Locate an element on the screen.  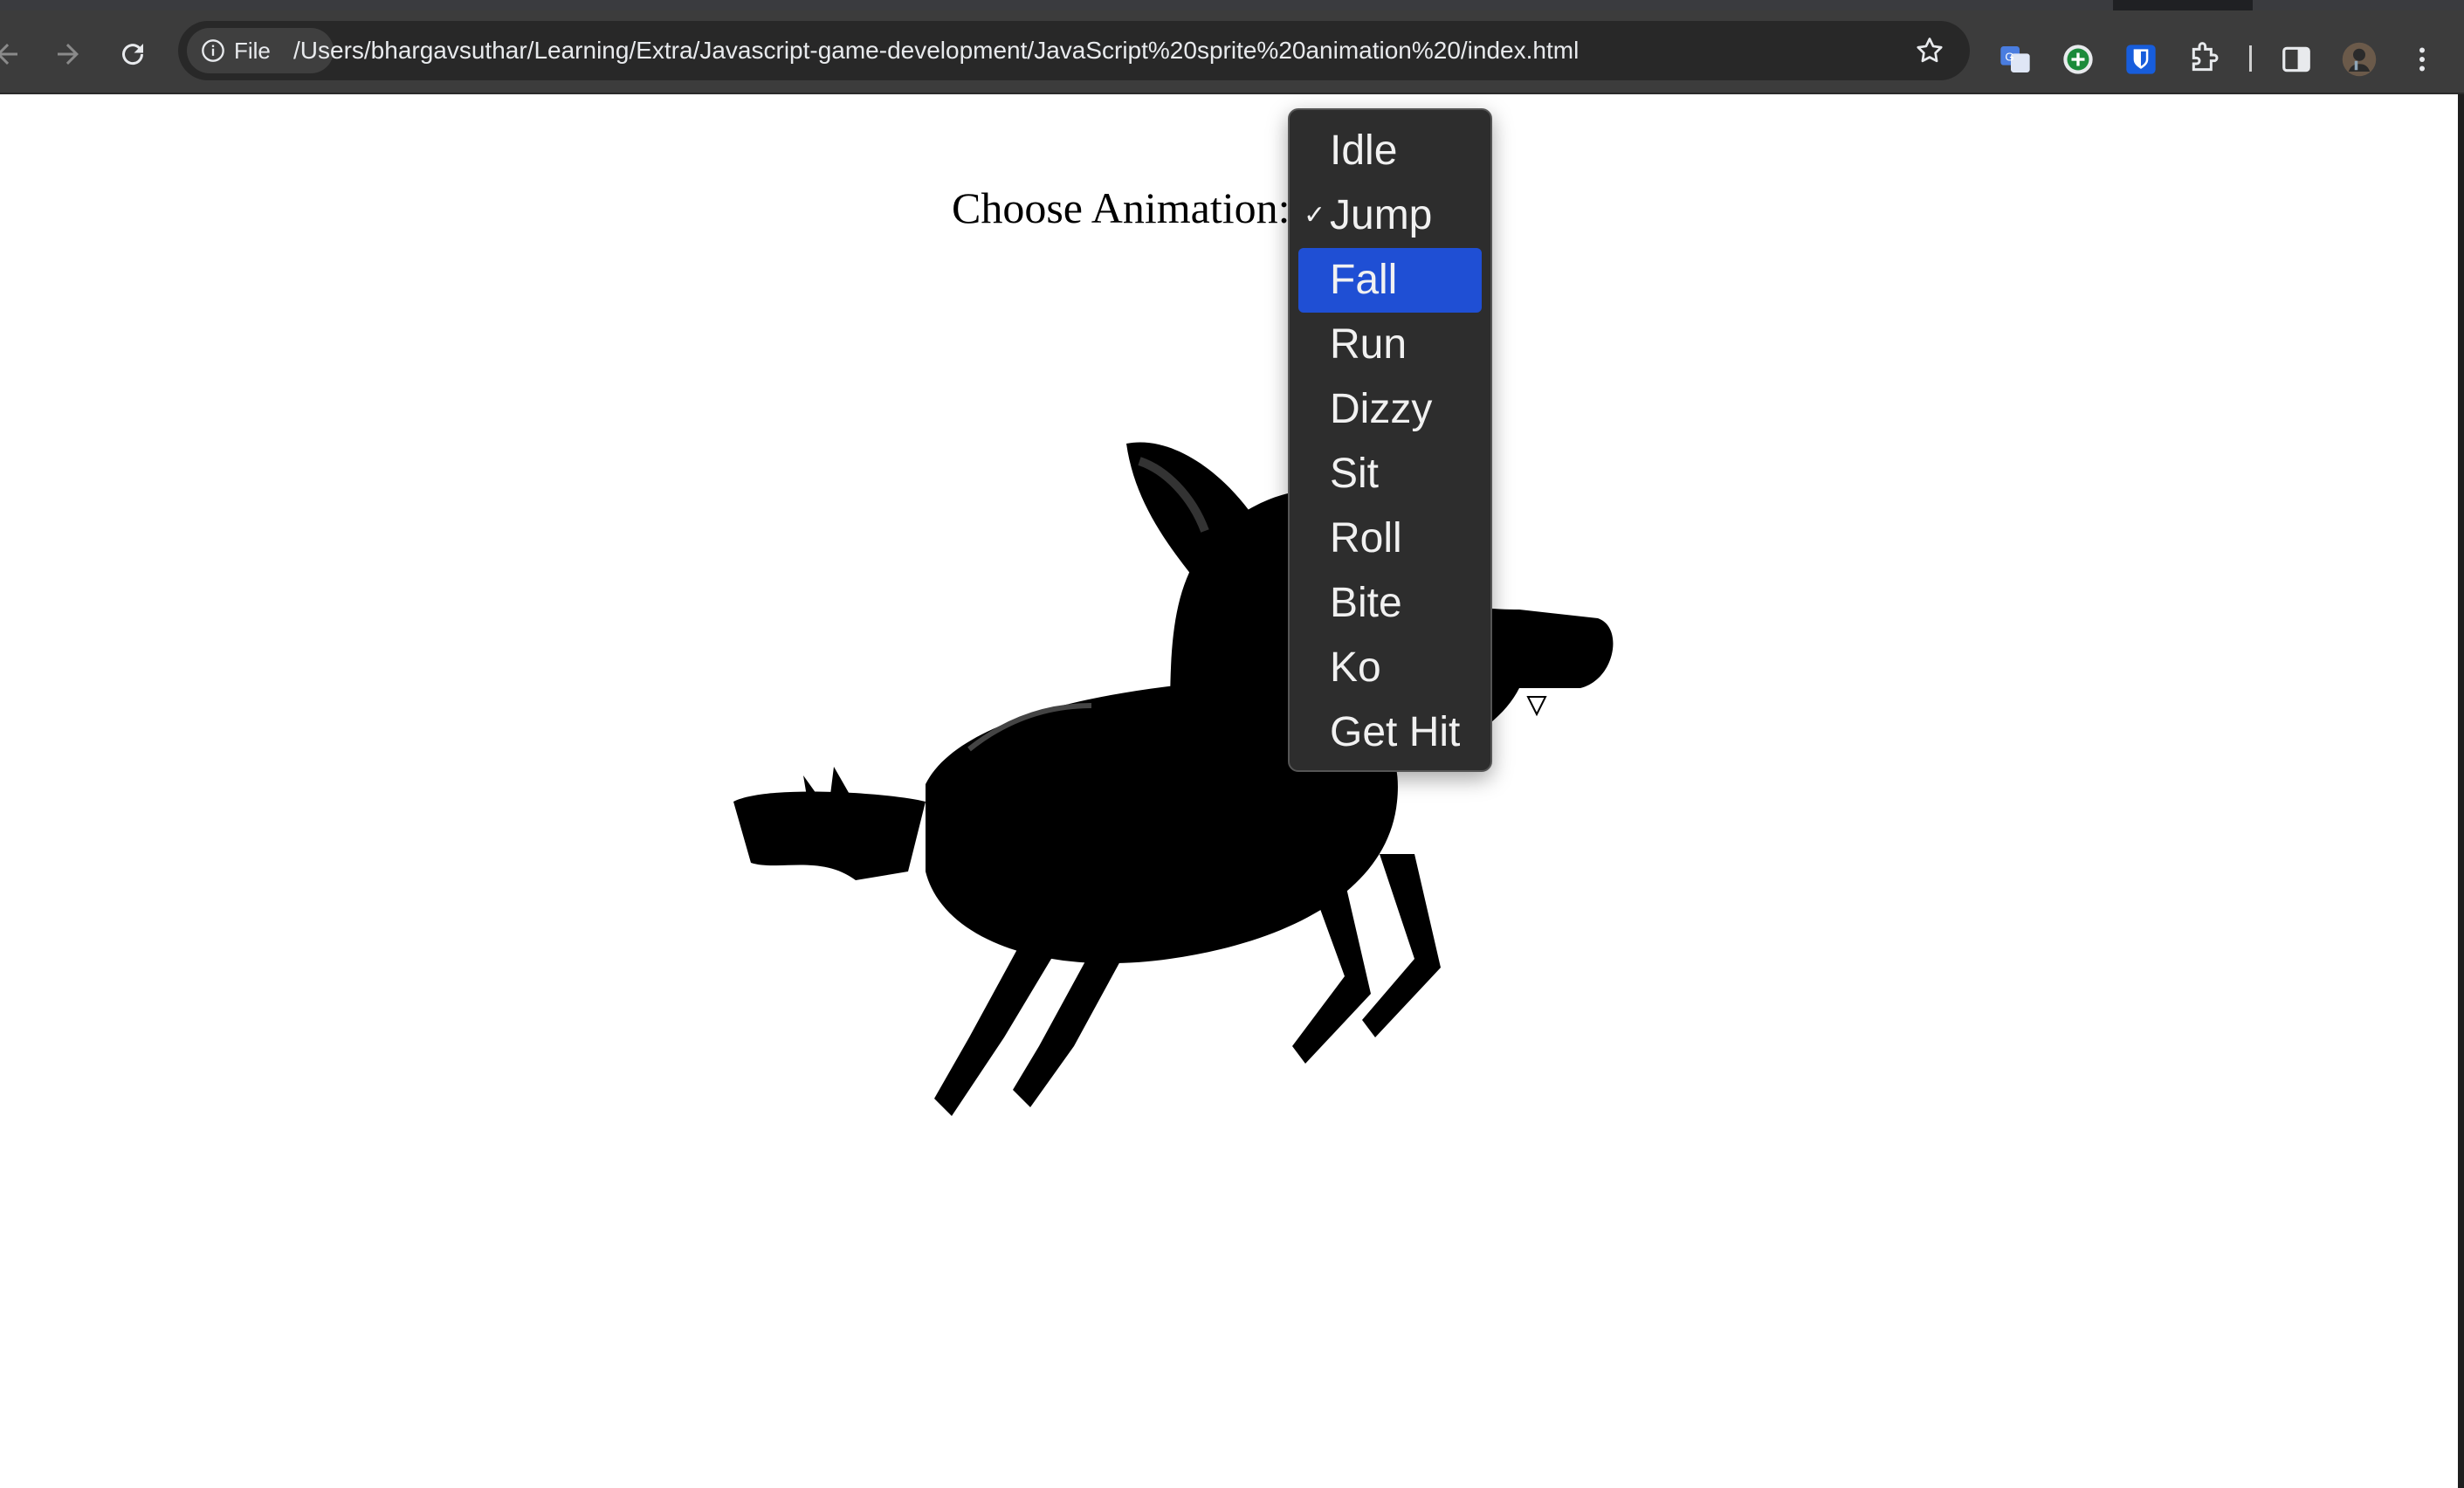
choose-animation-label: Choose Animation: is located at coordinates (1121, 208).